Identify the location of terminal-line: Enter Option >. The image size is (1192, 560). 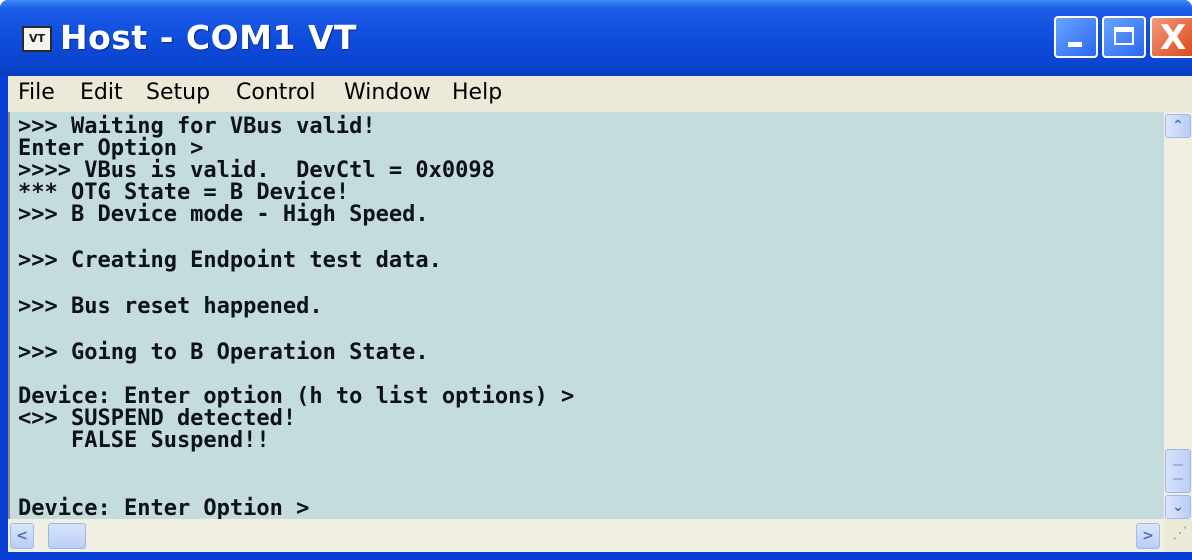
(111, 148).